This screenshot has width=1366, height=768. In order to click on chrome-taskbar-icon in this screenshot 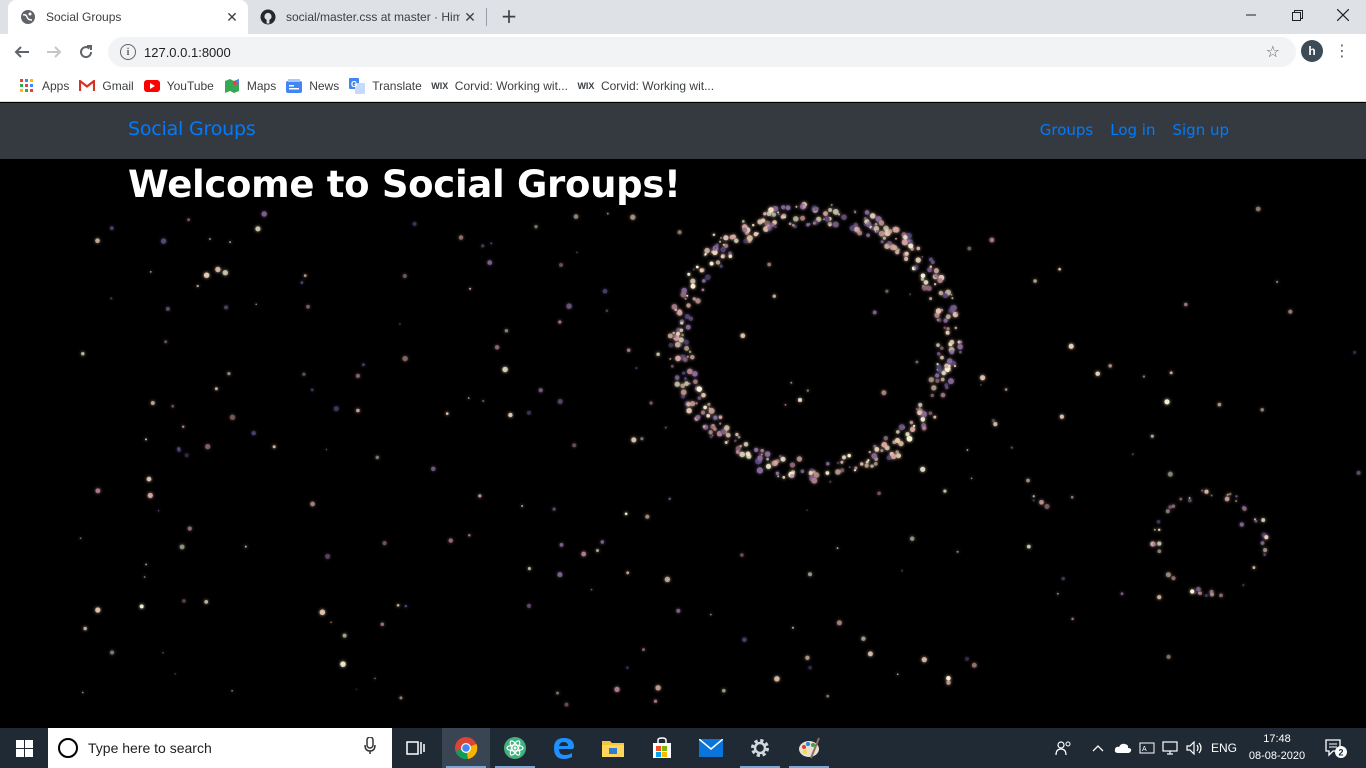, I will do `click(466, 748)`.